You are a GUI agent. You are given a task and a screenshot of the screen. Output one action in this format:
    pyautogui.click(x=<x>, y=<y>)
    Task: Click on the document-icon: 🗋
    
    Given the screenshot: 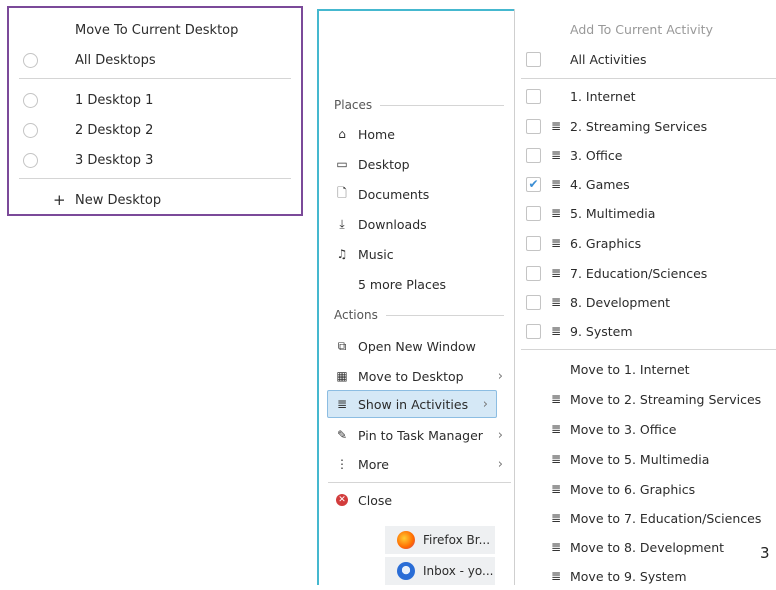 What is the action you would take?
    pyautogui.click(x=342, y=192)
    